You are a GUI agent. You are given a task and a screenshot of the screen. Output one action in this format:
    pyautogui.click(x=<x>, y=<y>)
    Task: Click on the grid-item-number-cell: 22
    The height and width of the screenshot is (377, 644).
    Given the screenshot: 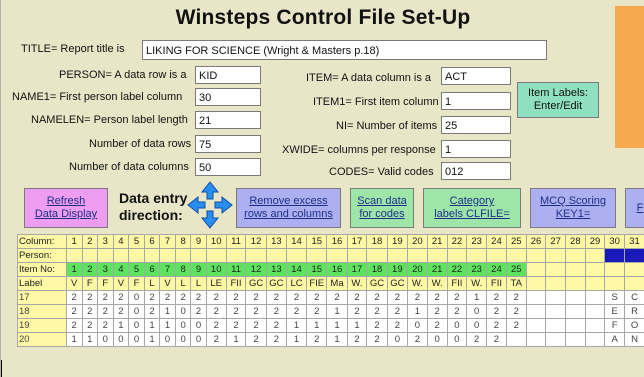 What is the action you would take?
    pyautogui.click(x=457, y=269)
    